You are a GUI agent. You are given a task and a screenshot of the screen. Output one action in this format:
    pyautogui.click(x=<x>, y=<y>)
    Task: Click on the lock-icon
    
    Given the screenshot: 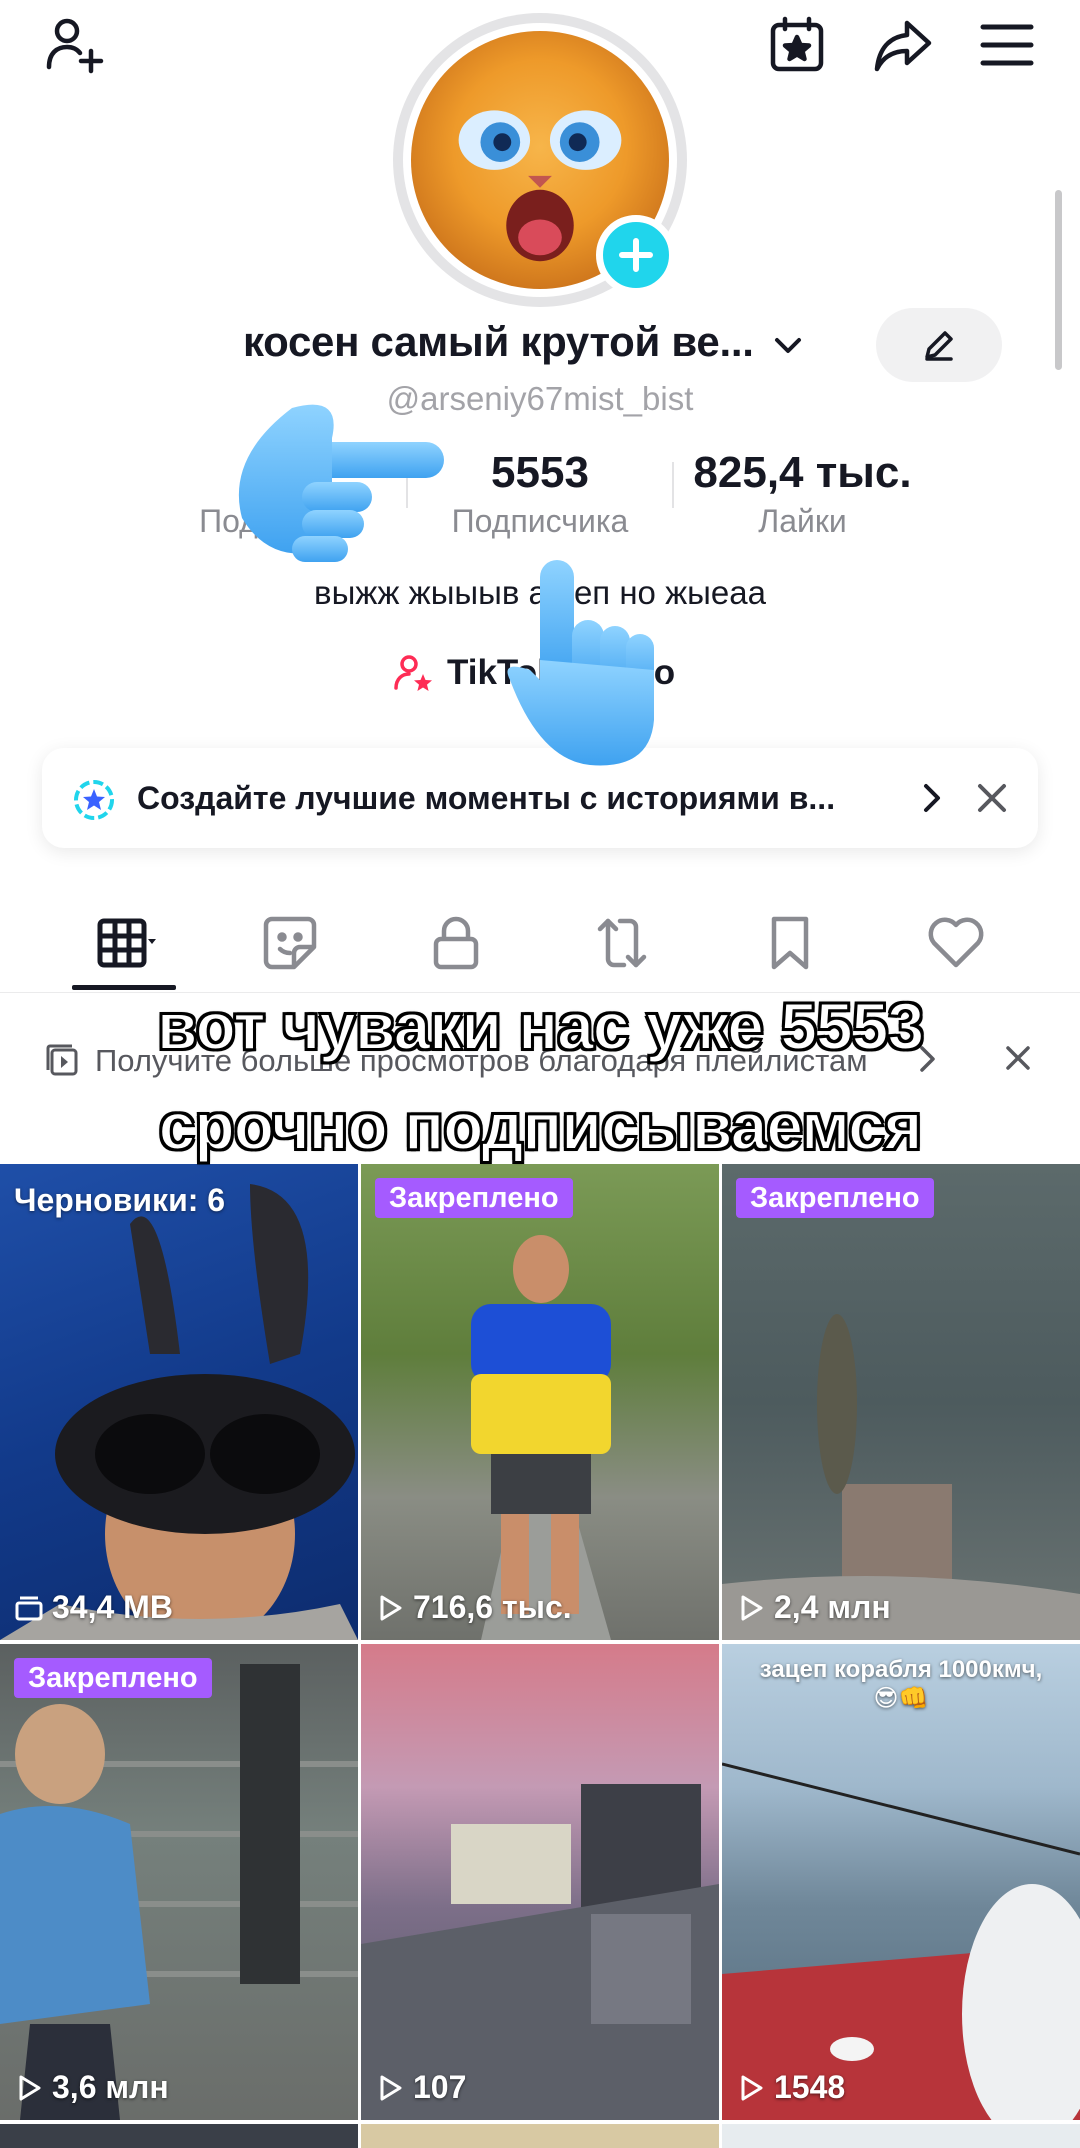 What is the action you would take?
    pyautogui.click(x=456, y=943)
    